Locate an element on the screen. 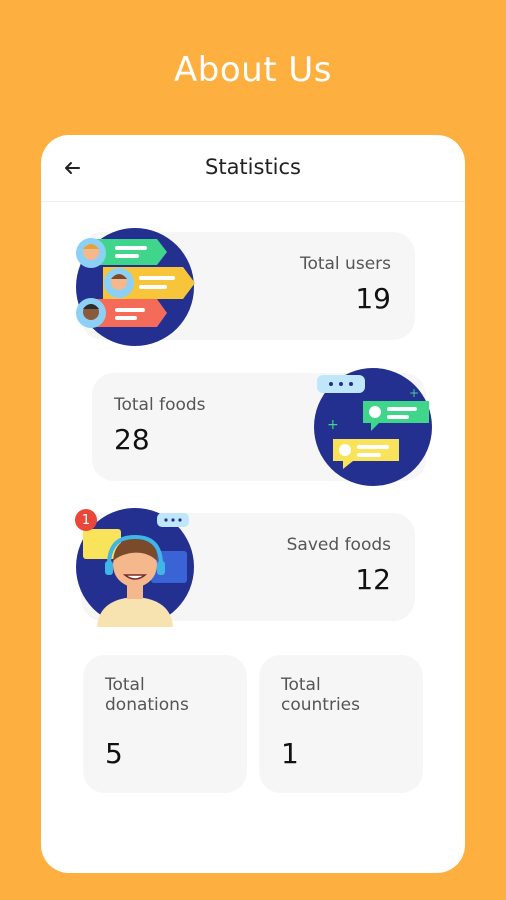  stat-value: 1 is located at coordinates (290, 753).